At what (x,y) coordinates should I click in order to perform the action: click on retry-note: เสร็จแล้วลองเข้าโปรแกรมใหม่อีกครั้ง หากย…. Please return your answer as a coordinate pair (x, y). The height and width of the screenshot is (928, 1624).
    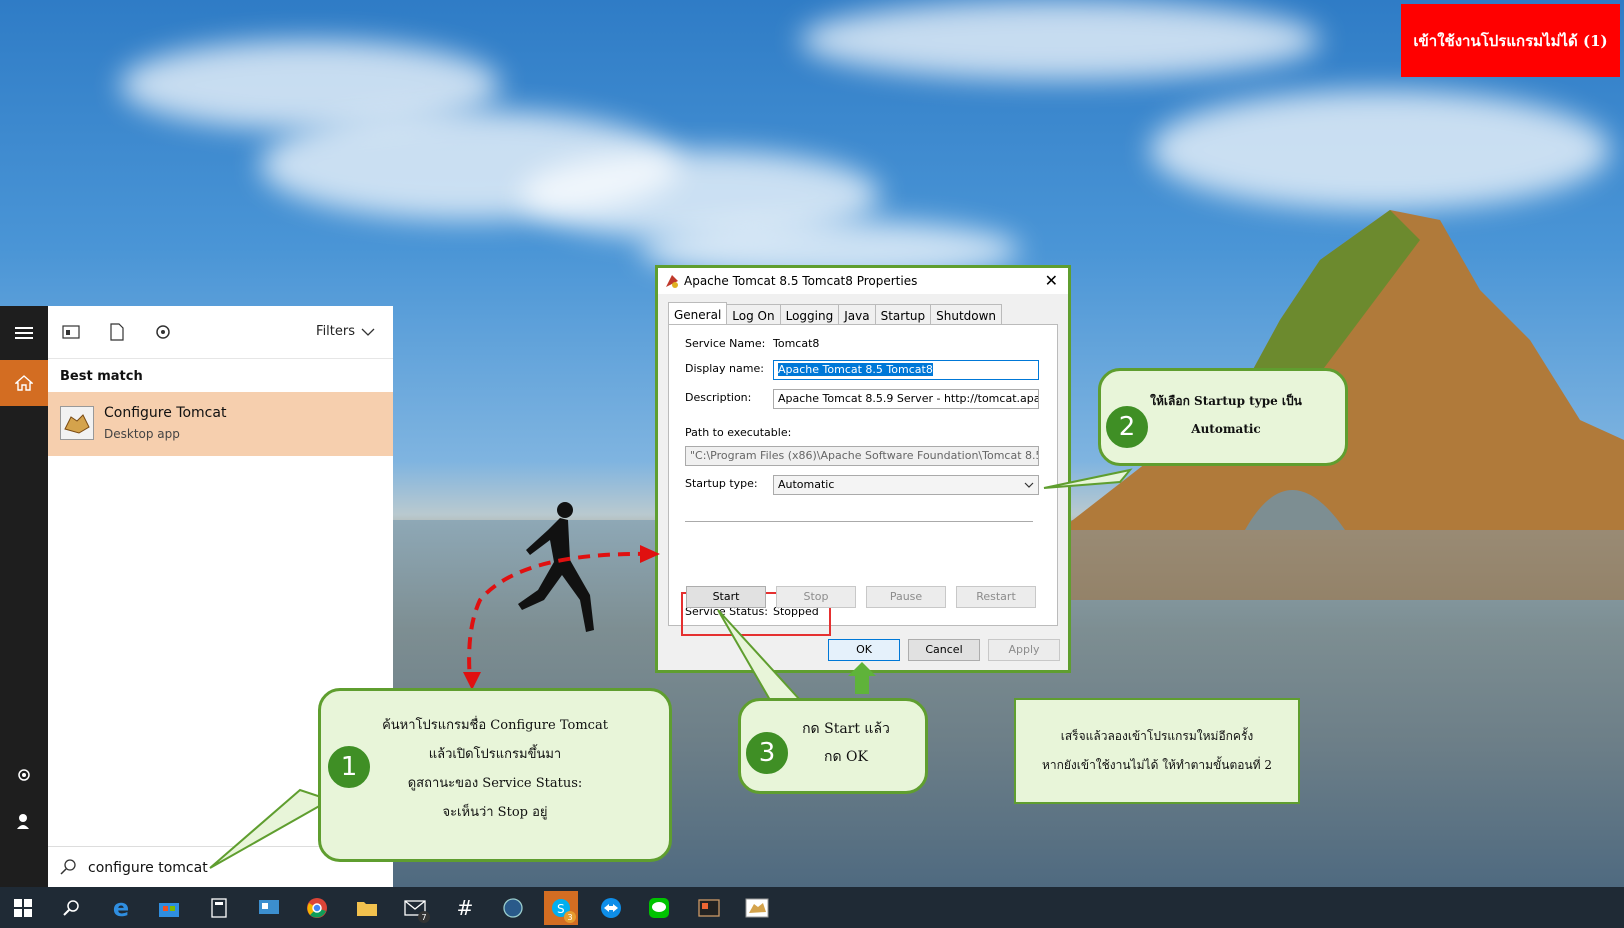
    Looking at the image, I should click on (1157, 751).